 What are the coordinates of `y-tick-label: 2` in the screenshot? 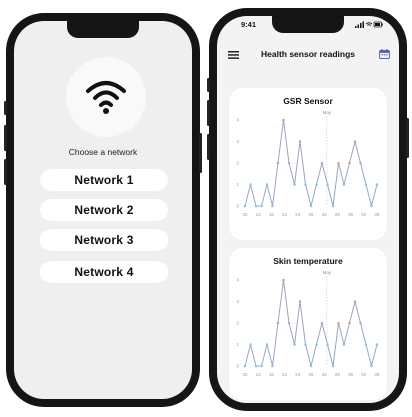 It's located at (237, 163).